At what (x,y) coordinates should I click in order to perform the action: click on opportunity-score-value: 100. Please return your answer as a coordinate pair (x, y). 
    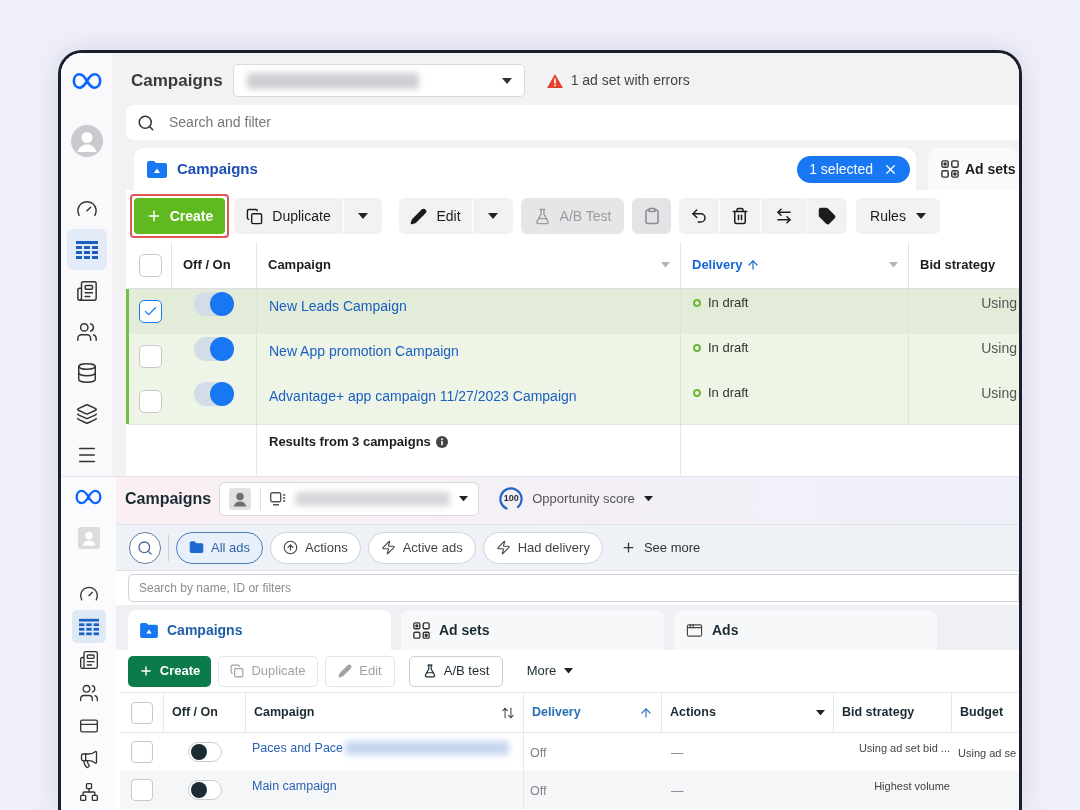
    Looking at the image, I should click on (511, 498).